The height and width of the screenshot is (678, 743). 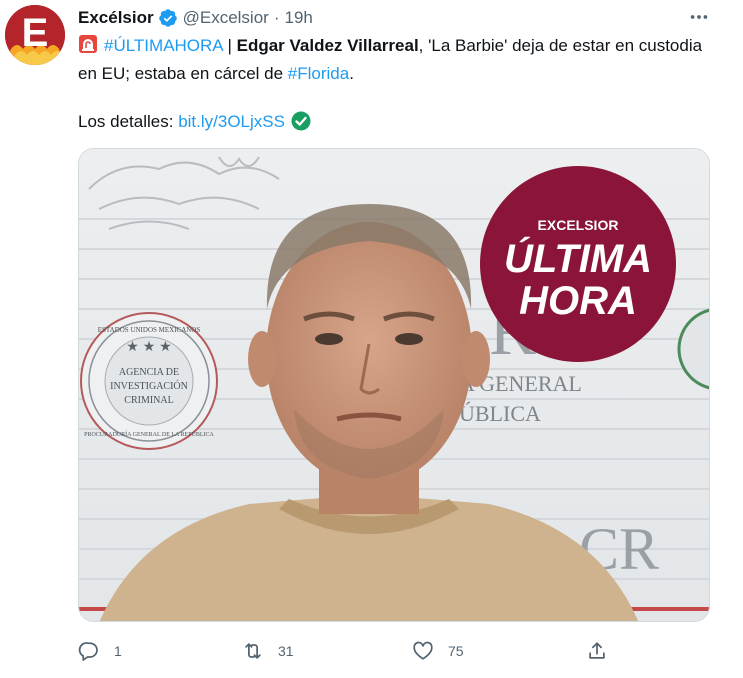 I want to click on details-line: Los detalles: bit.ly/3OLjxSS, so click(x=194, y=123).